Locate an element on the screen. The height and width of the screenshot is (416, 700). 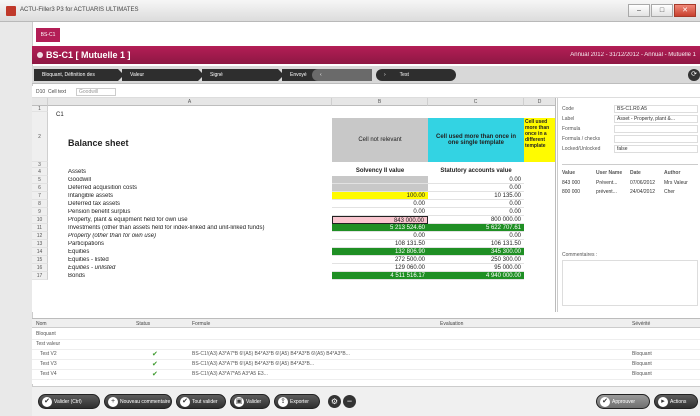
maximize-button: □ is located at coordinates (662, 10).